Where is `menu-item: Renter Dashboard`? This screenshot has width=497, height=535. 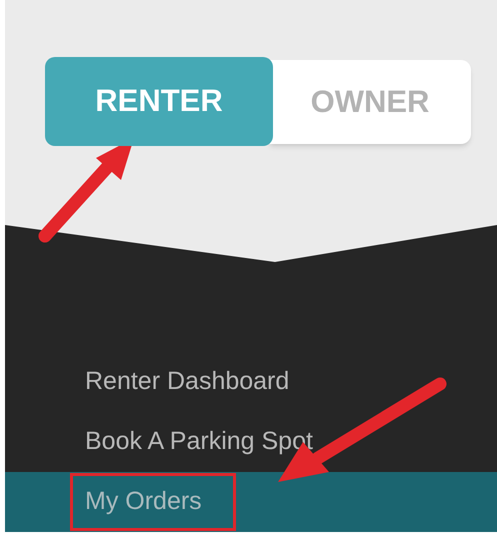 menu-item: Renter Dashboard is located at coordinates (251, 382).